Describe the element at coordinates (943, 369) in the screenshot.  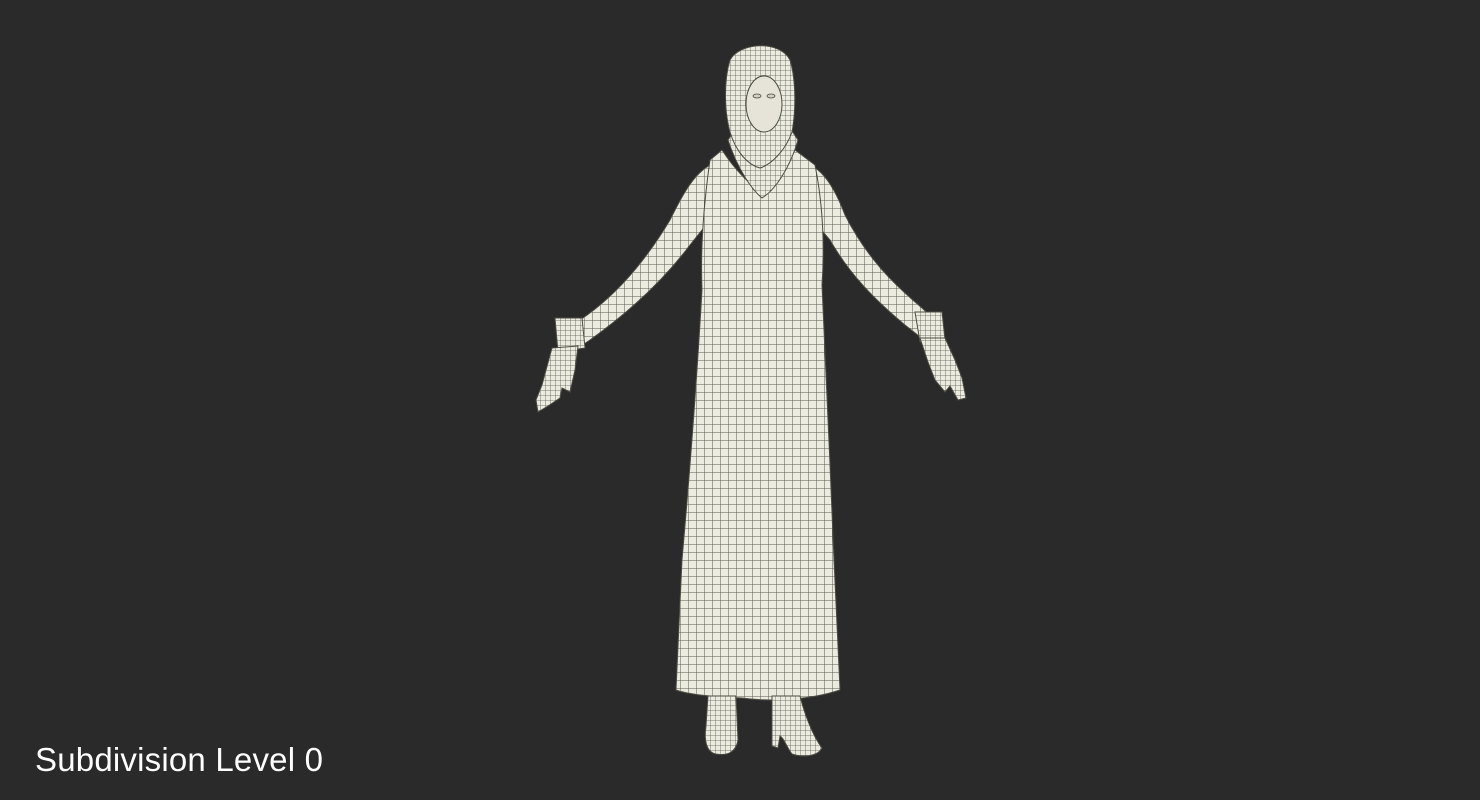
I see `right-hand` at that location.